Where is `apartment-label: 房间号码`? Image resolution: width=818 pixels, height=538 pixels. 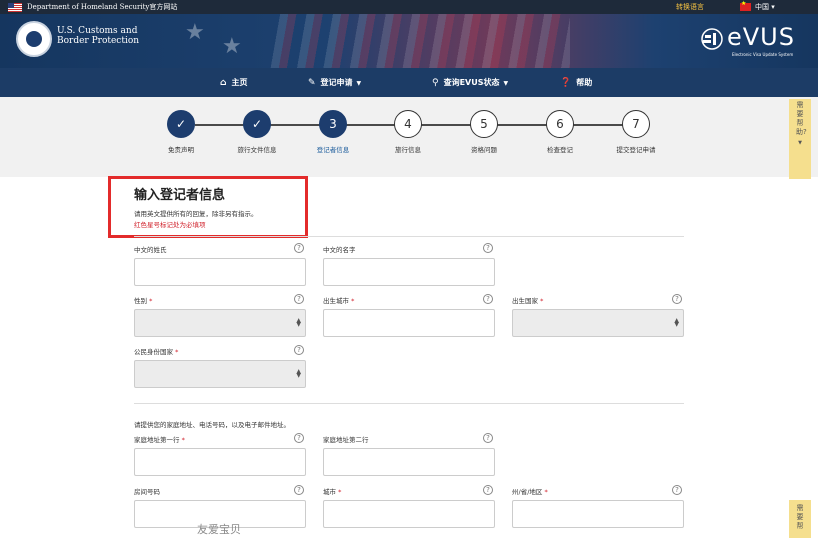 apartment-label: 房间号码 is located at coordinates (147, 492).